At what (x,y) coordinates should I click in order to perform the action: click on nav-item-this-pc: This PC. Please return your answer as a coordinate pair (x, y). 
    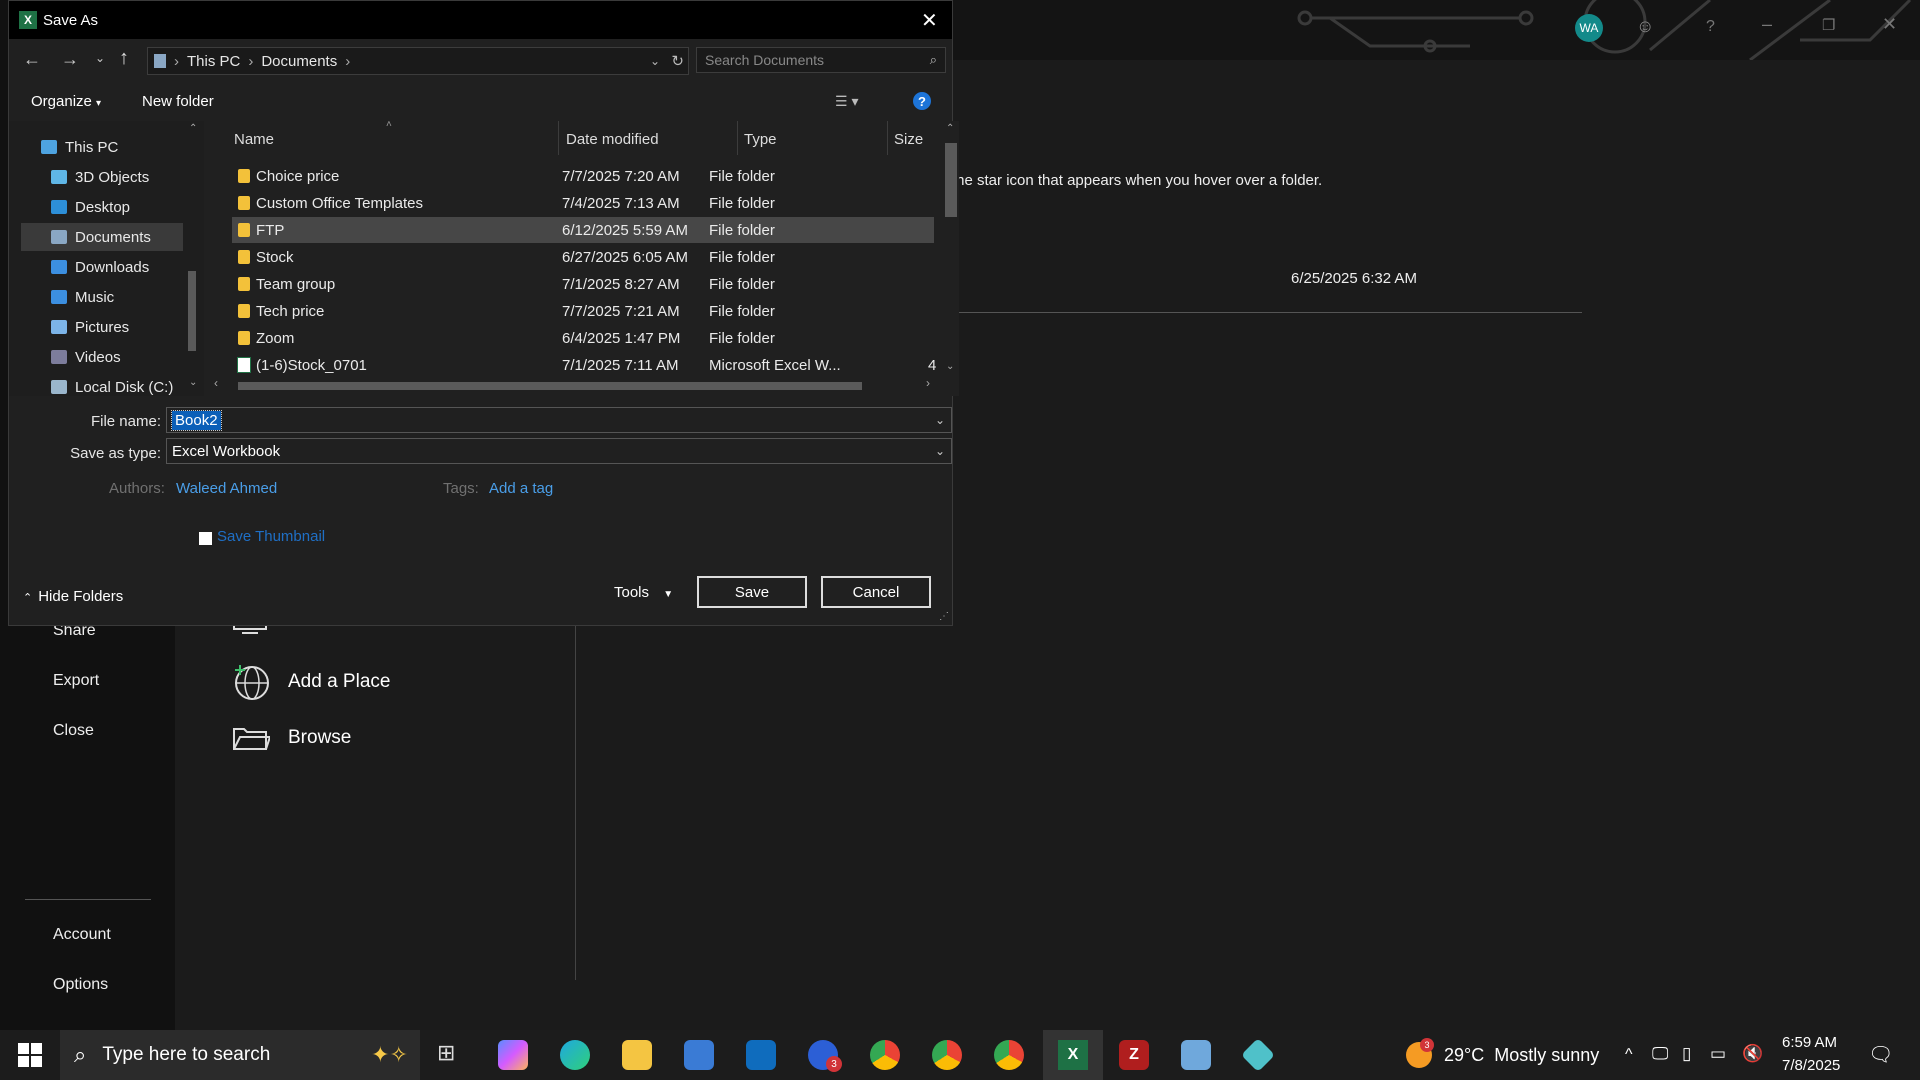
    Looking at the image, I should click on (116, 147).